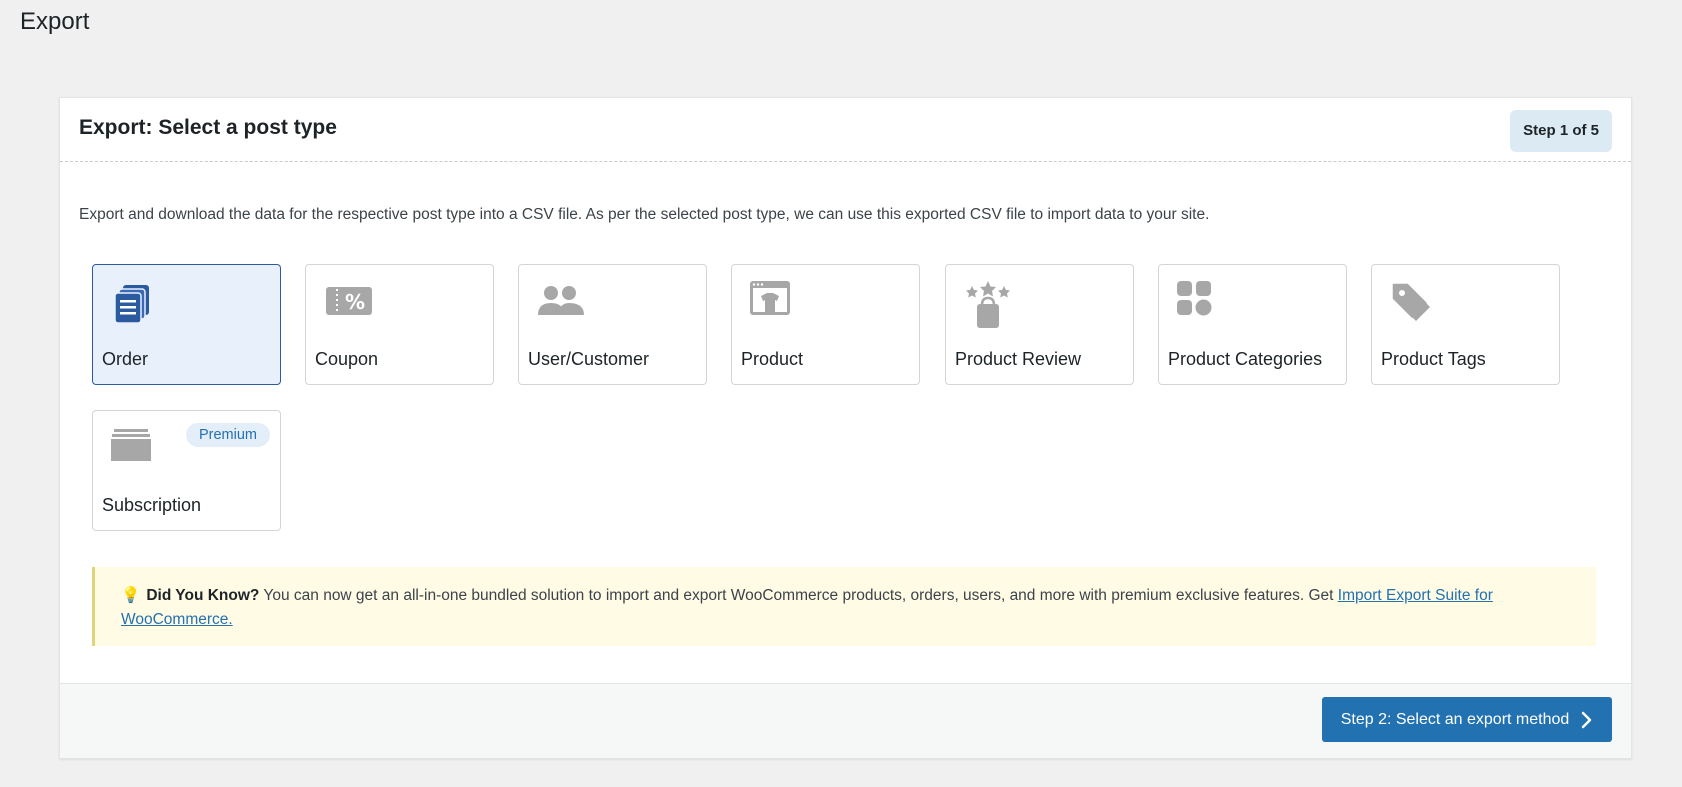 Image resolution: width=1682 pixels, height=787 pixels. I want to click on post-type-product: Product, so click(825, 324).